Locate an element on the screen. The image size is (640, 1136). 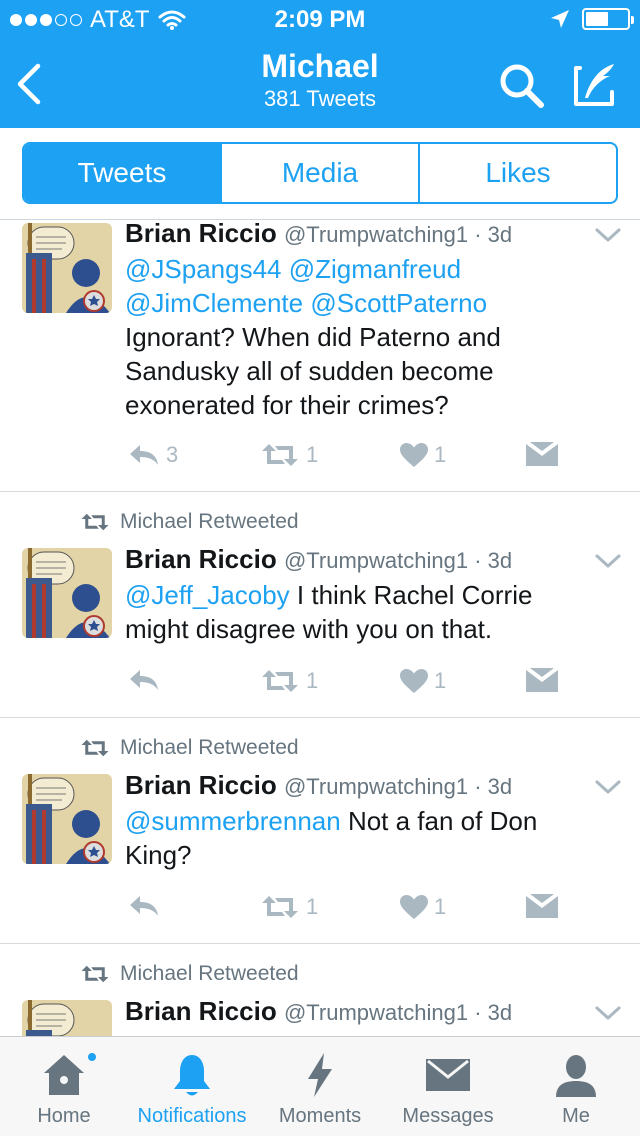
lightning-icon is located at coordinates (320, 1075).